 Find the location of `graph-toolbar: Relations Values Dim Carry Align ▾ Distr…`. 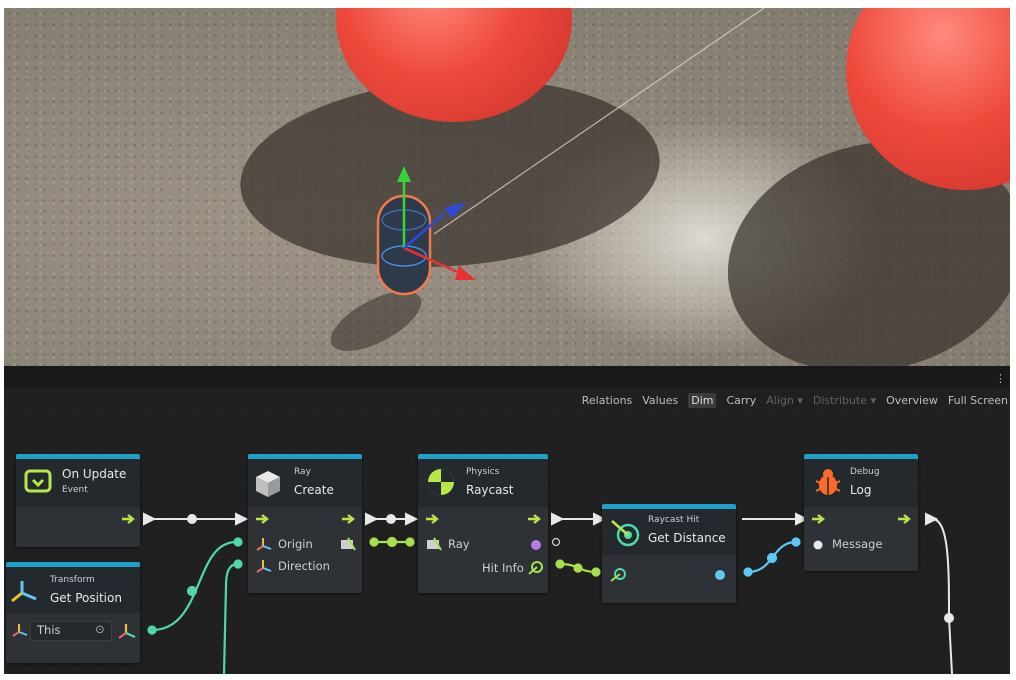

graph-toolbar: Relations Values Dim Carry Align ▾ Distr… is located at coordinates (796, 400).